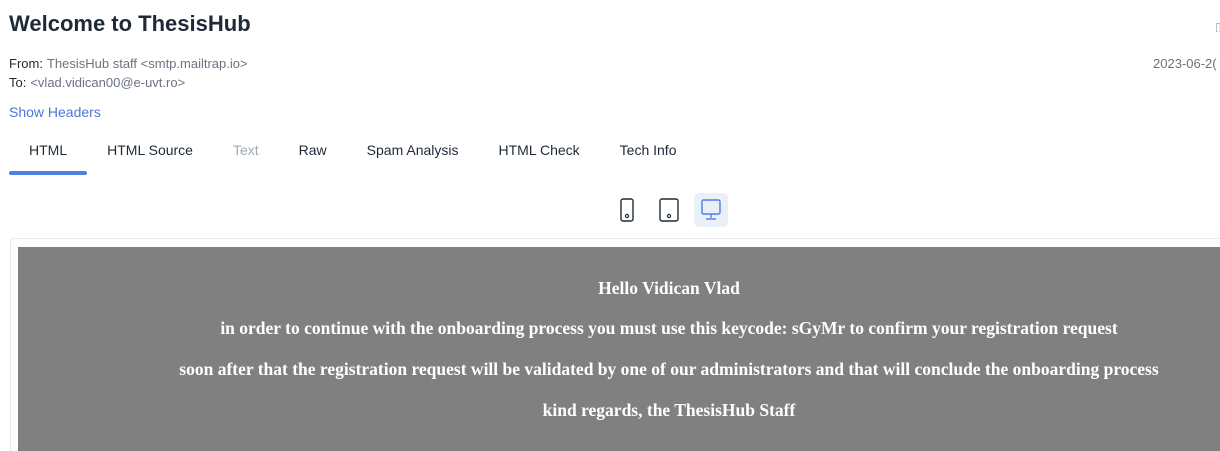  I want to click on toolbar-icon: ▯, so click(1217, 26).